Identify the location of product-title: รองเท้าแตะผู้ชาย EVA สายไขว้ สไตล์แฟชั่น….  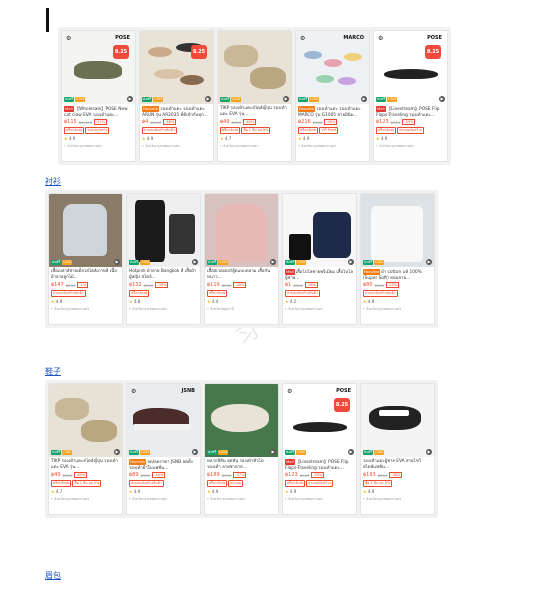
(397, 464).